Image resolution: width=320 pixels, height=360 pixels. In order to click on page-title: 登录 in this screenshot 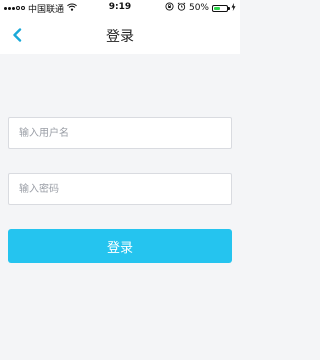, I will do `click(120, 37)`.